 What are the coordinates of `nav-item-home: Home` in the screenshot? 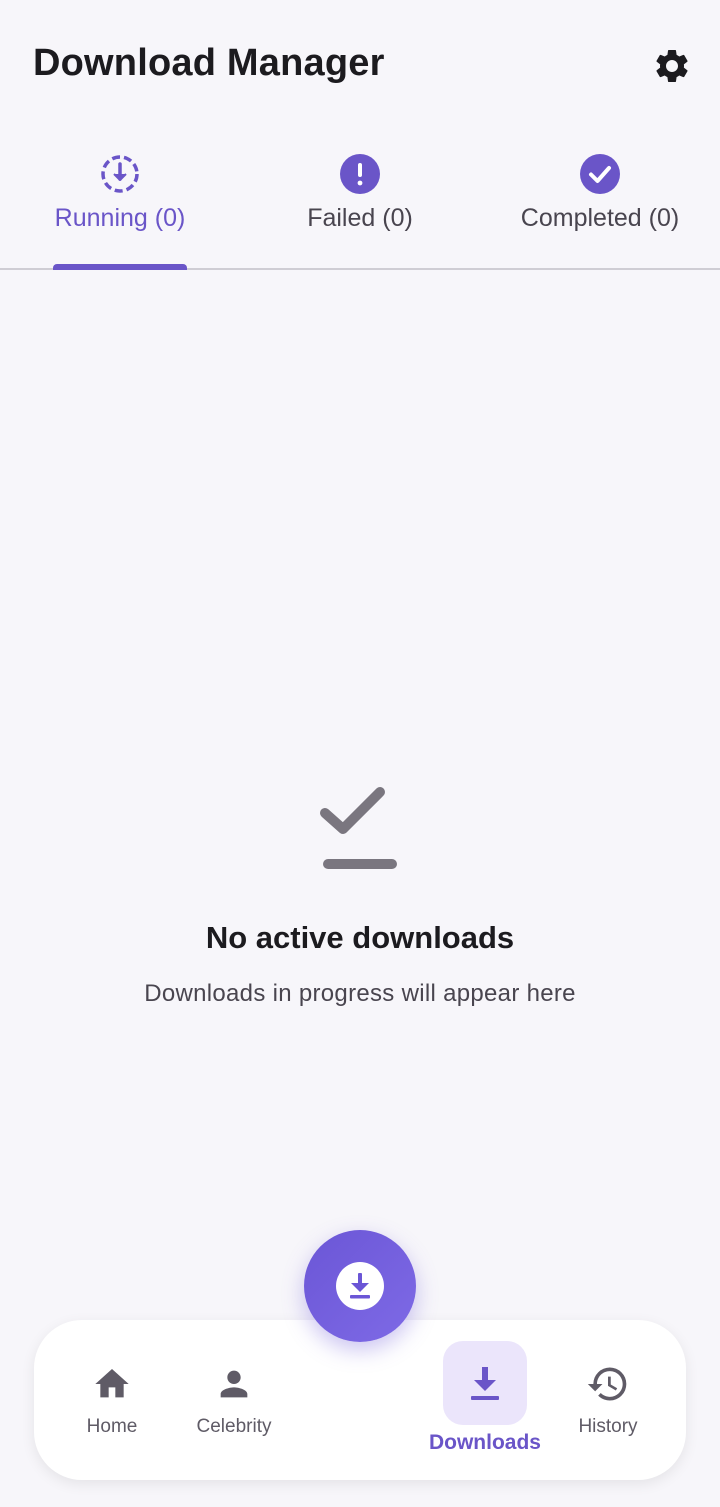 It's located at (112, 1400).